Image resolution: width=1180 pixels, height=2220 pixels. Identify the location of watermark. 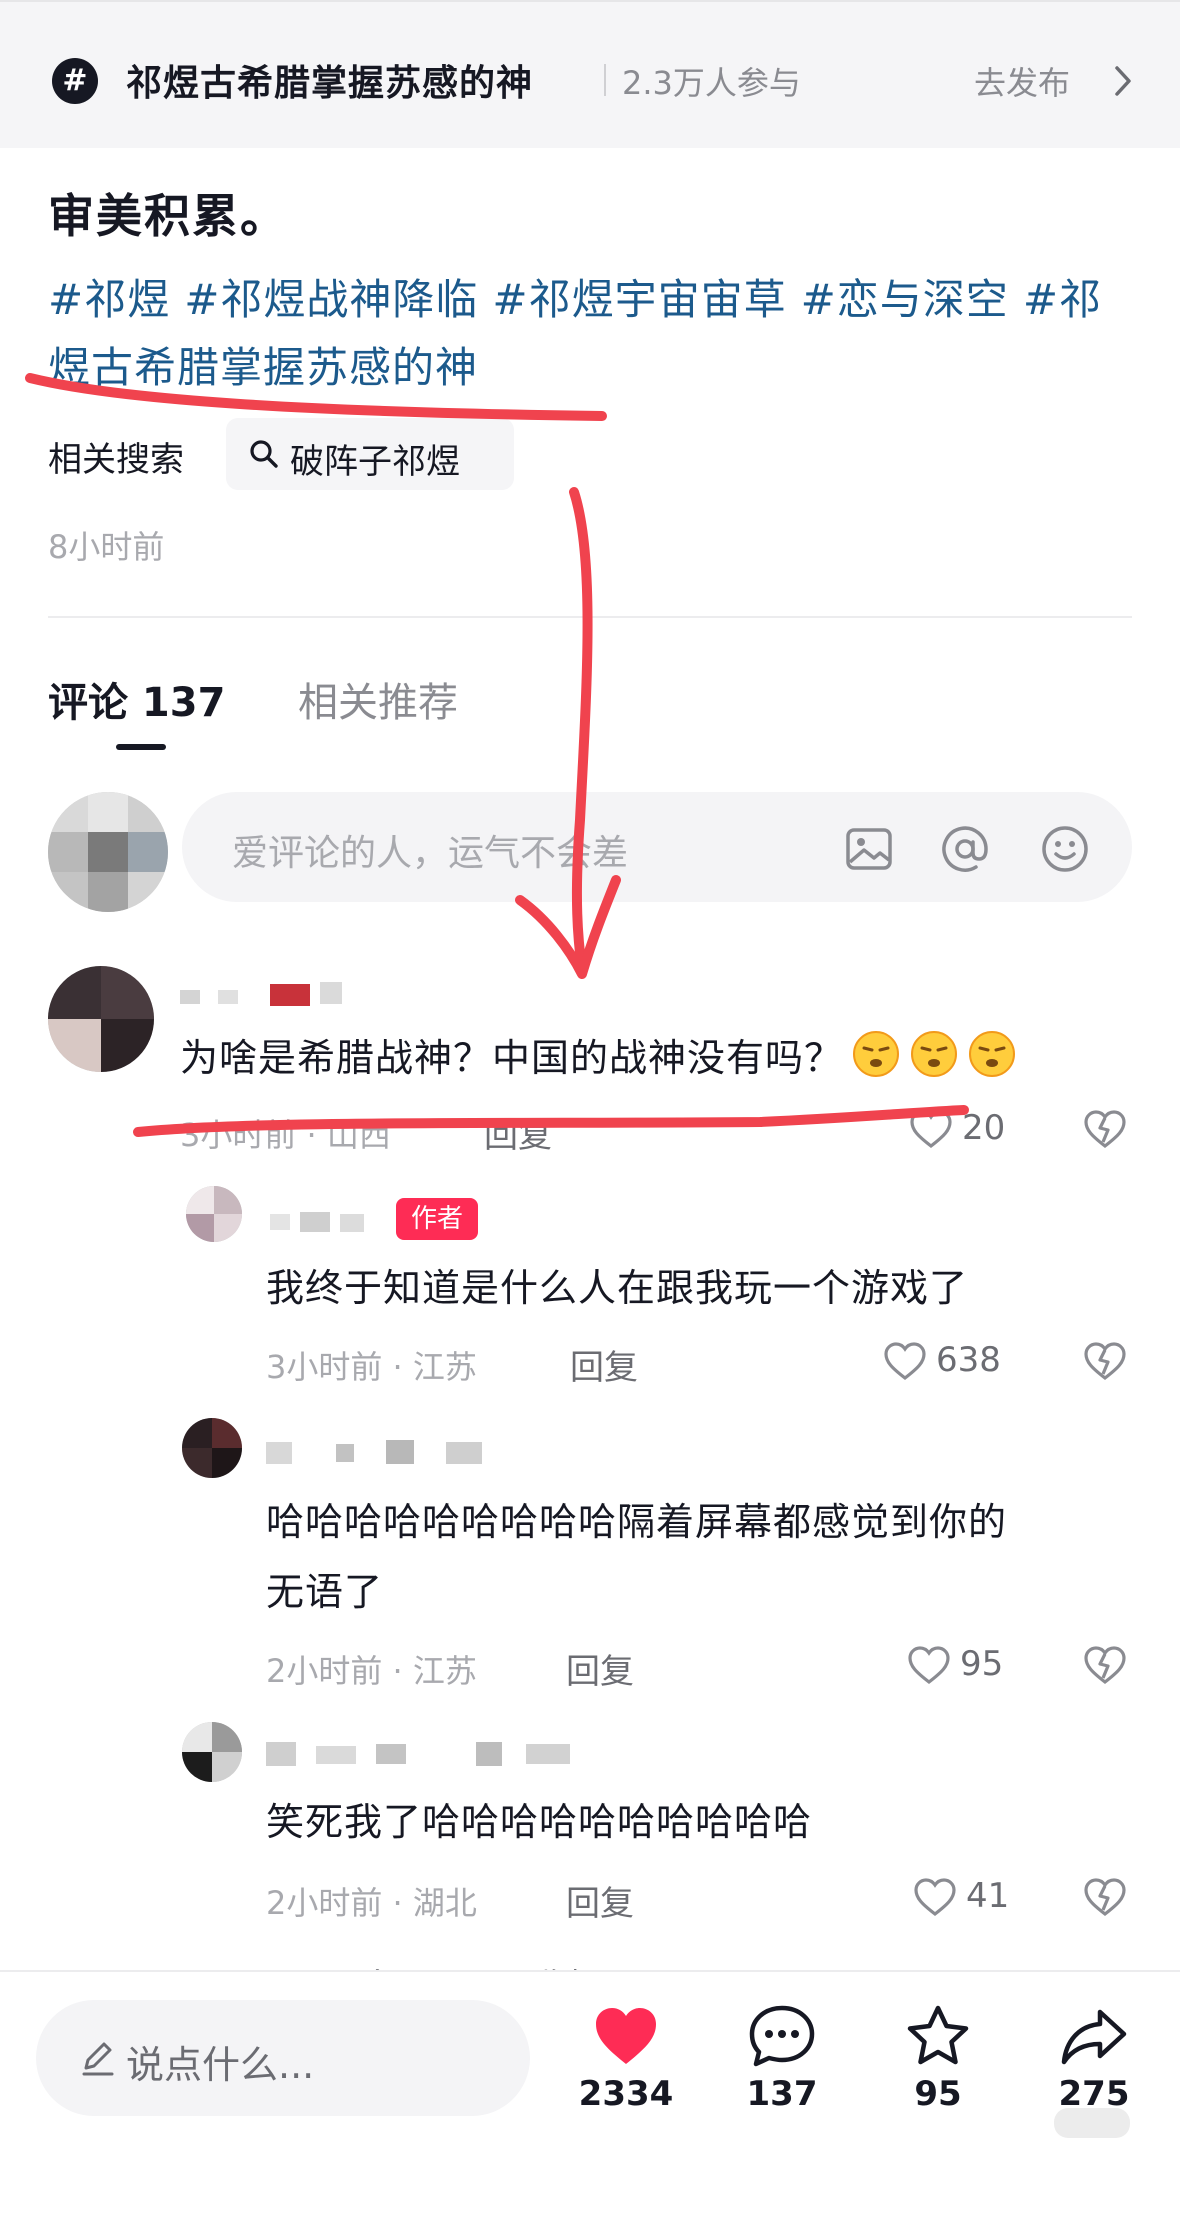
(1092, 2123).